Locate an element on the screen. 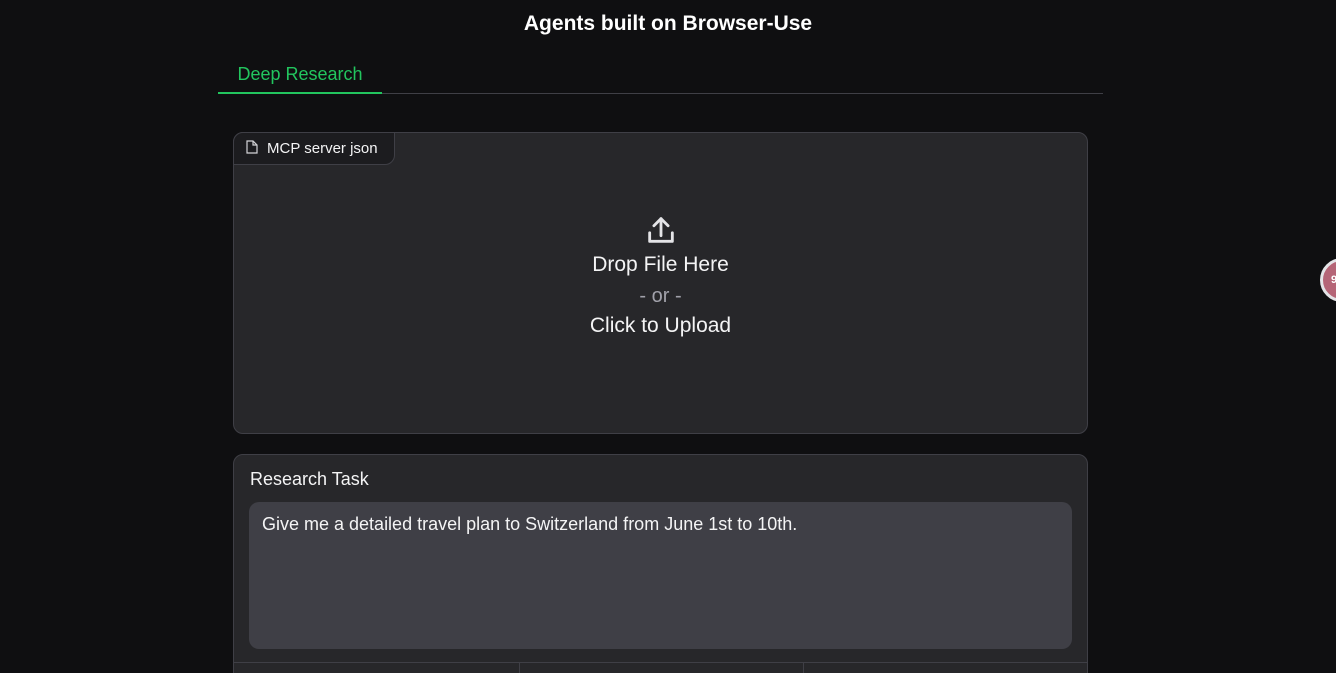 The width and height of the screenshot is (1336, 673). or-separator-text: - or - is located at coordinates (660, 296).